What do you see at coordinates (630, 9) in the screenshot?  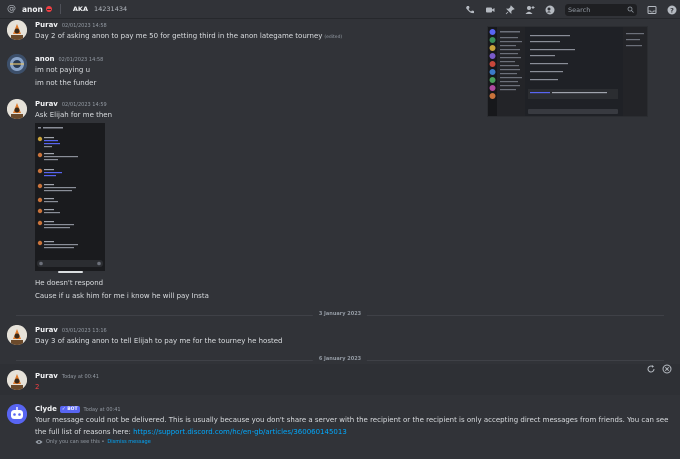 I see `search-icon` at bounding box center [630, 9].